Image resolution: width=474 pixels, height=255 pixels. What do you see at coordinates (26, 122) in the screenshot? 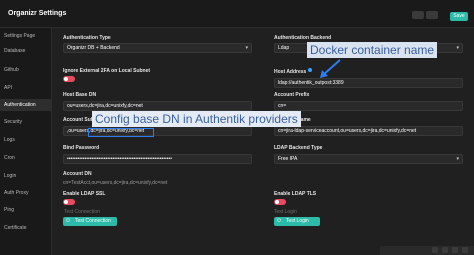
I see `sidebar-item-security: Security` at bounding box center [26, 122].